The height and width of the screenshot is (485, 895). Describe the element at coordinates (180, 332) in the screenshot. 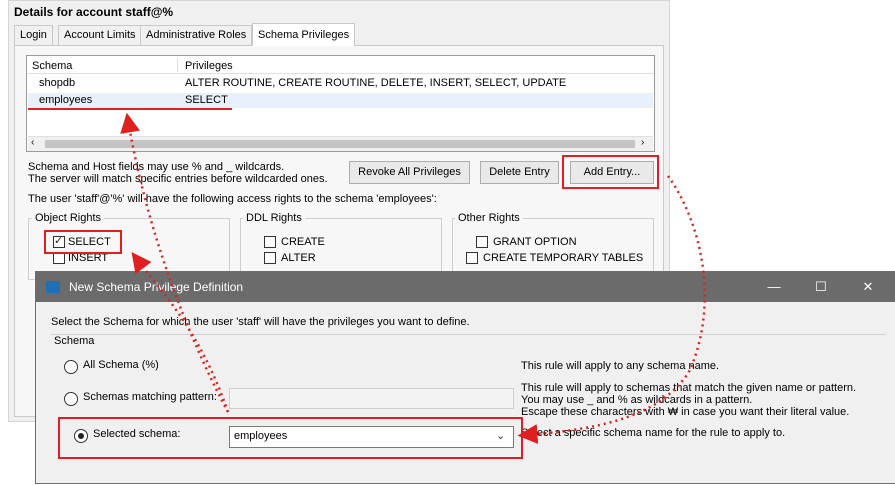

I see `arrow-to-select` at that location.